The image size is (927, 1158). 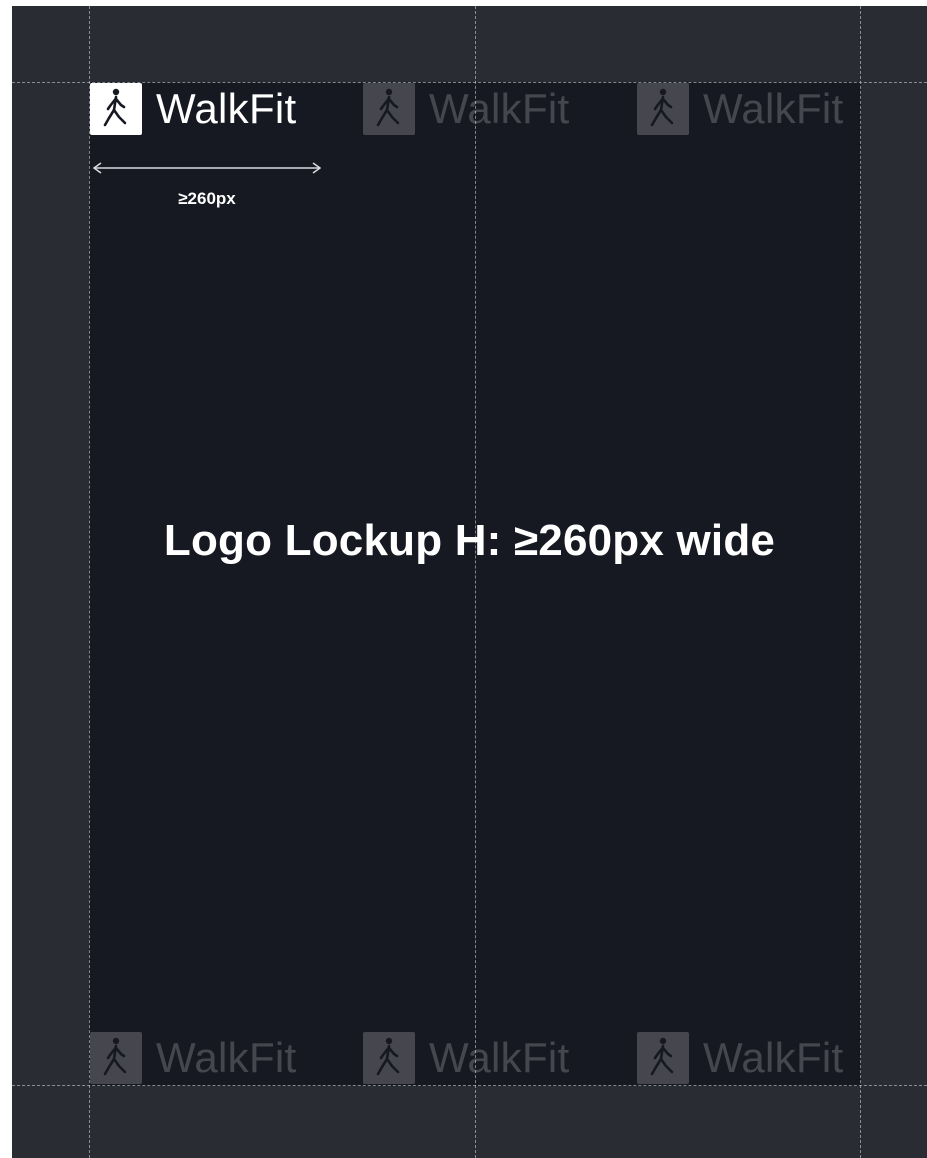 What do you see at coordinates (860, 582) in the screenshot?
I see `guide-right` at bounding box center [860, 582].